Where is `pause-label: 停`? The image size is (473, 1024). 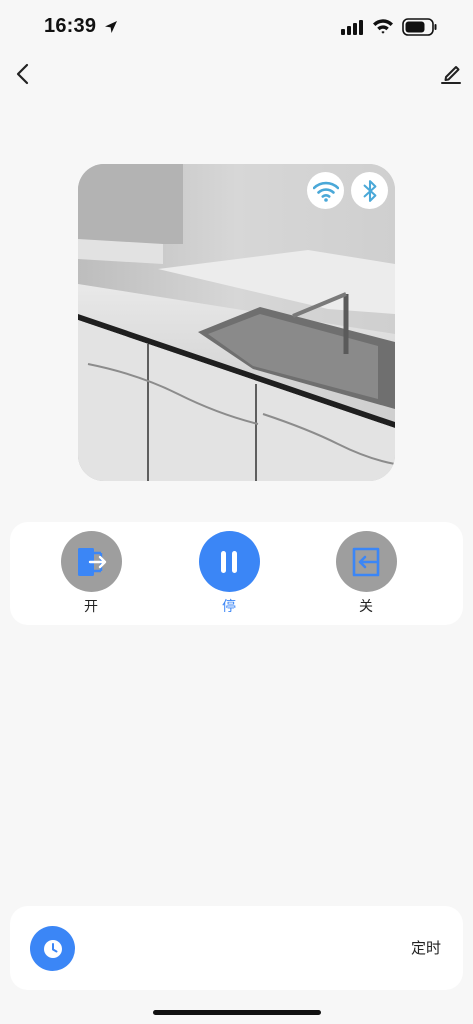
pause-label: 停 is located at coordinates (229, 607).